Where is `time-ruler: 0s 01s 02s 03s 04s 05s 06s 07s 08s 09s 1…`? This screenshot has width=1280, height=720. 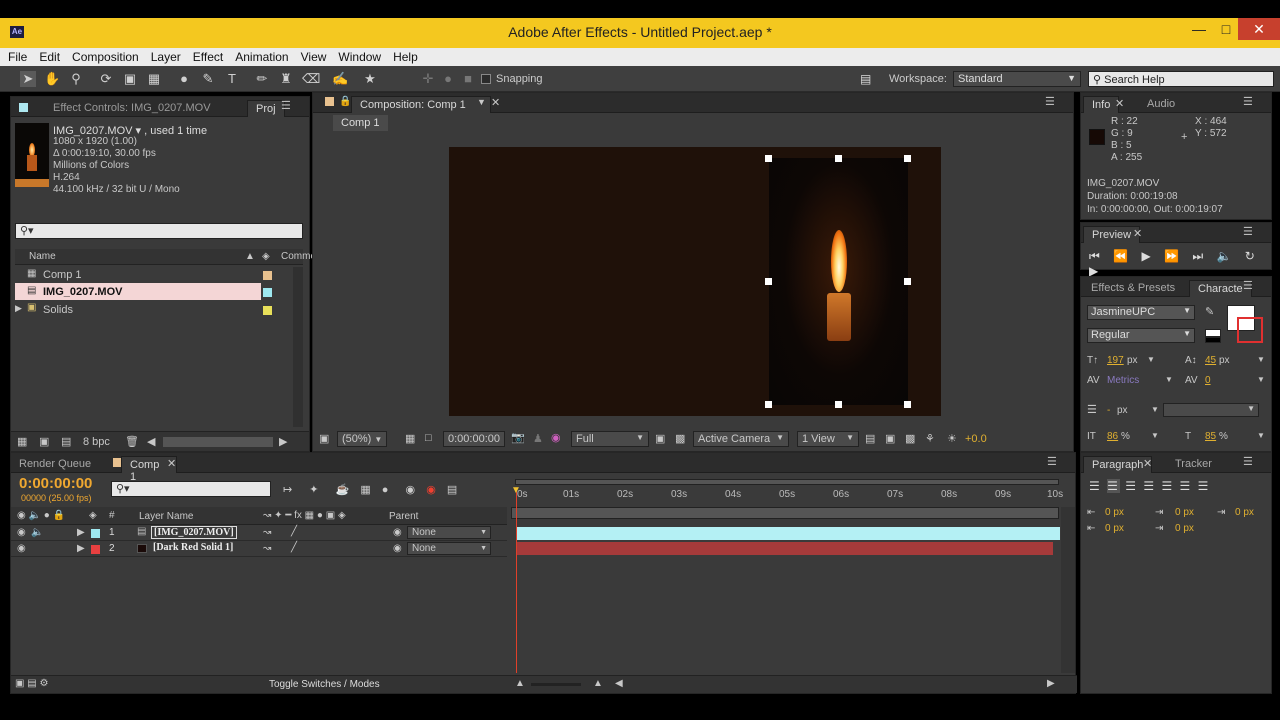 time-ruler: 0s 01s 02s 03s 04s 05s 06s 07s 08s 09s 1… is located at coordinates (789, 501).